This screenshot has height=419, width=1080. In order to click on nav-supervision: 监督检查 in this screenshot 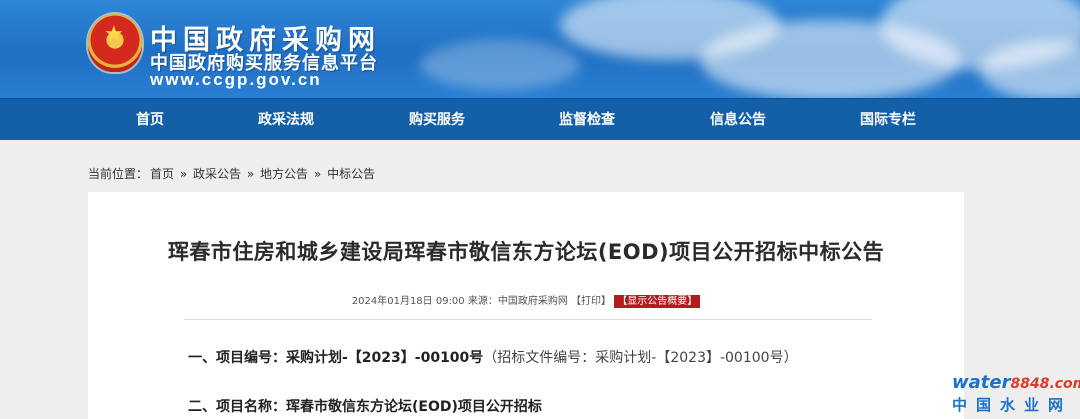, I will do `click(587, 120)`.